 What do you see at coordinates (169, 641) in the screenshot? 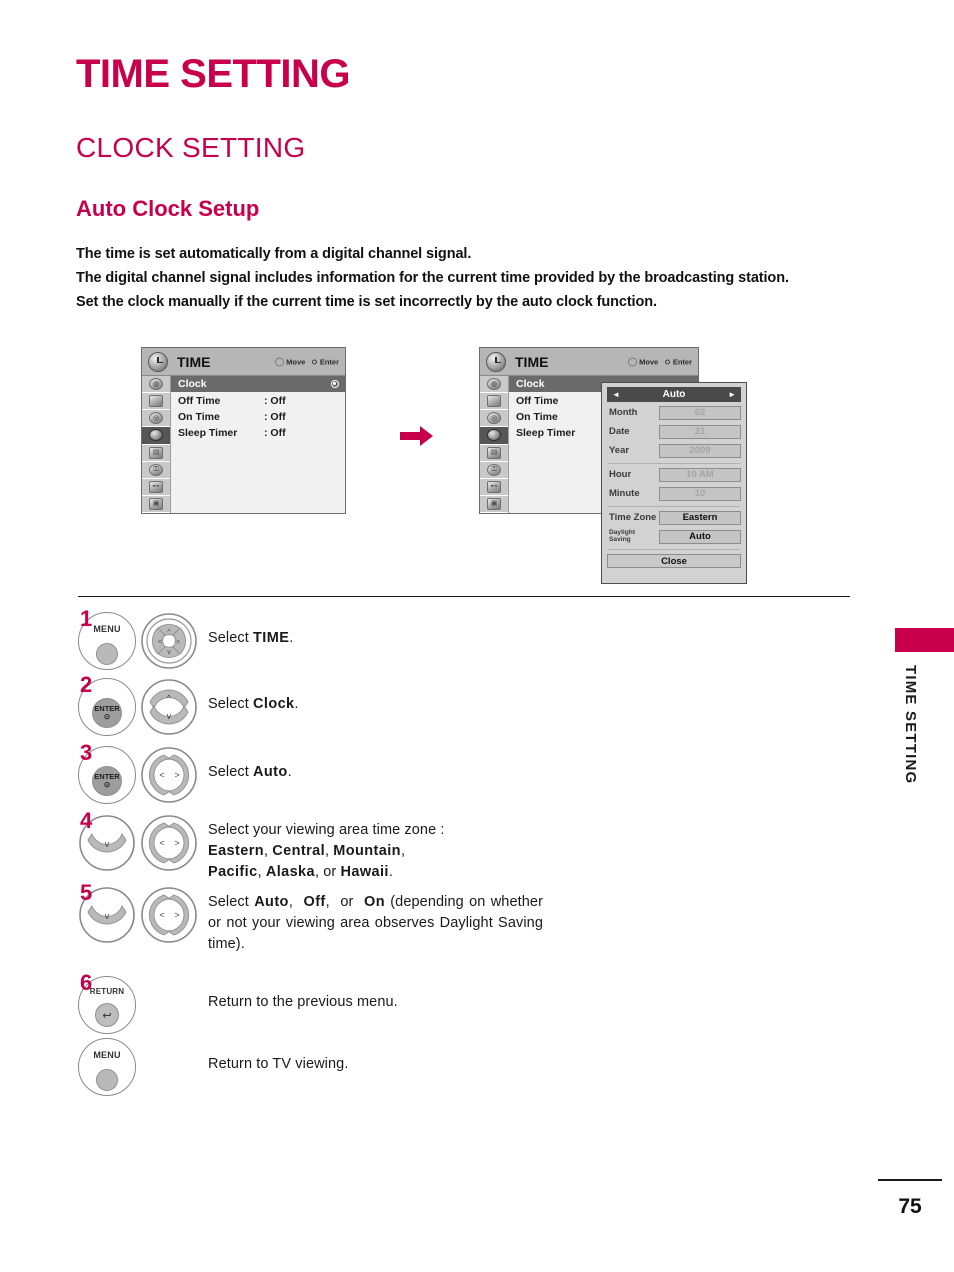
I see `dpad-4way-icon: ^ v < >` at bounding box center [169, 641].